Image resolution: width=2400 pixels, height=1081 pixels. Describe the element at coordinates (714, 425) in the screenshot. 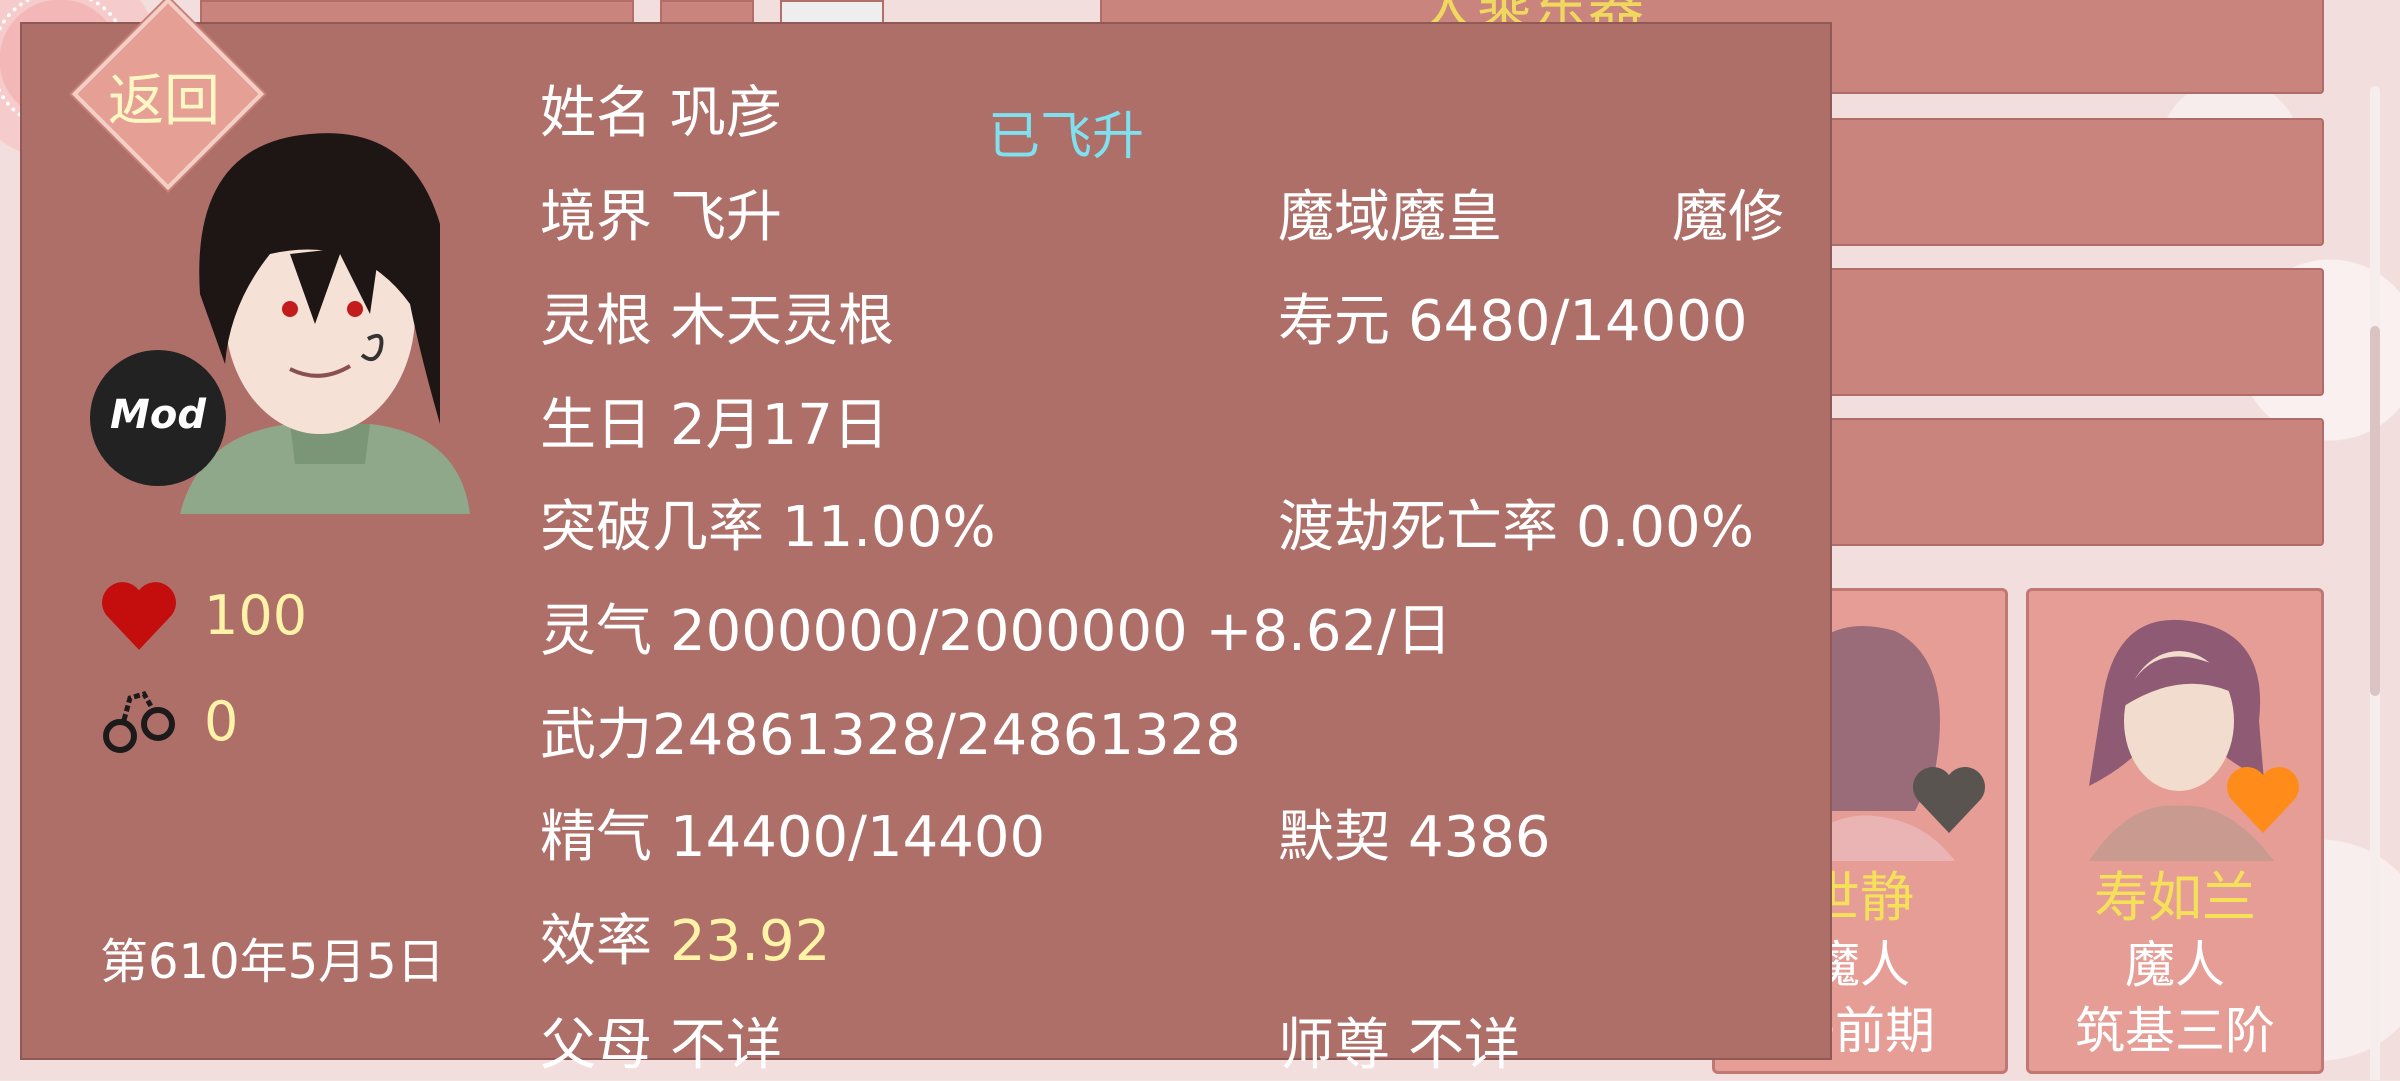

I see `birthday-field: 生日 2月17日` at that location.